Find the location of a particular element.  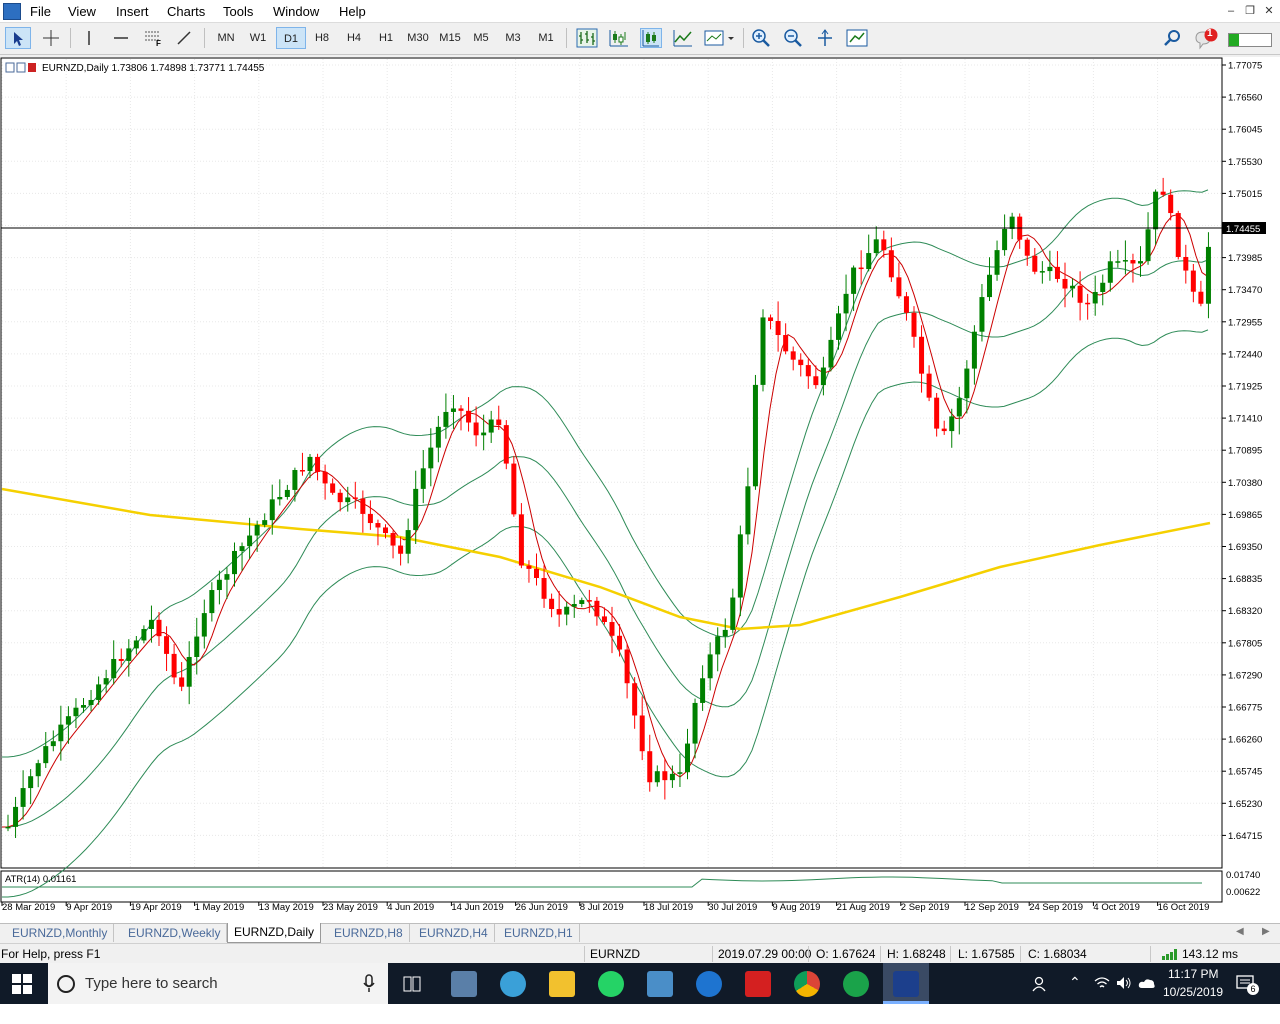

menu-tools: Tools is located at coordinates (238, 11).